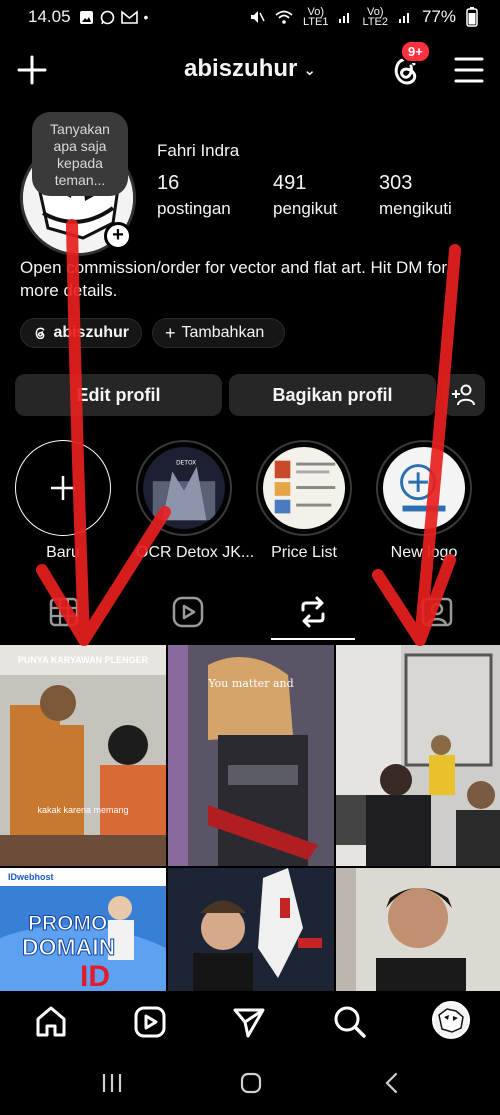  Describe the element at coordinates (415, 208) in the screenshot. I see `stat-label: mengikuti` at that location.